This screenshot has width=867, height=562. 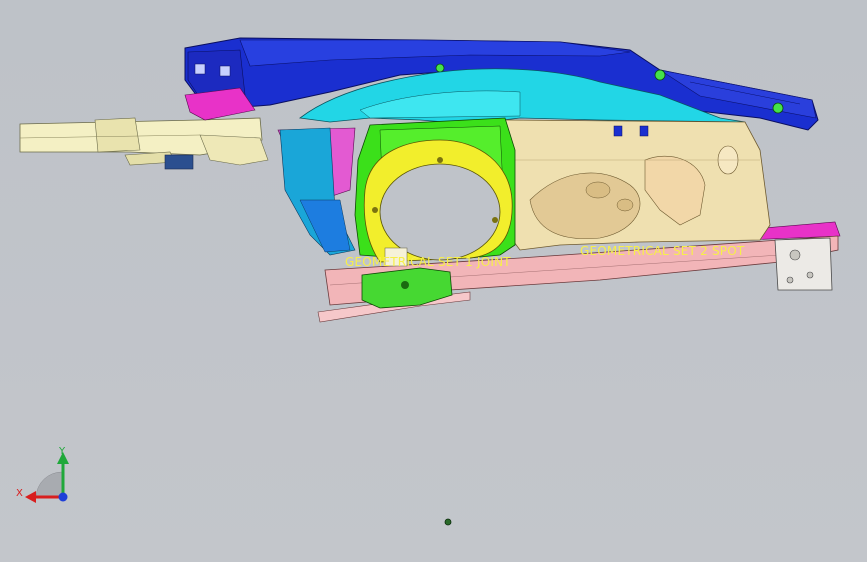 I want to click on geometrical-set-1-label: GEOMETRICAL SET 1 JOINT, so click(x=428, y=262).